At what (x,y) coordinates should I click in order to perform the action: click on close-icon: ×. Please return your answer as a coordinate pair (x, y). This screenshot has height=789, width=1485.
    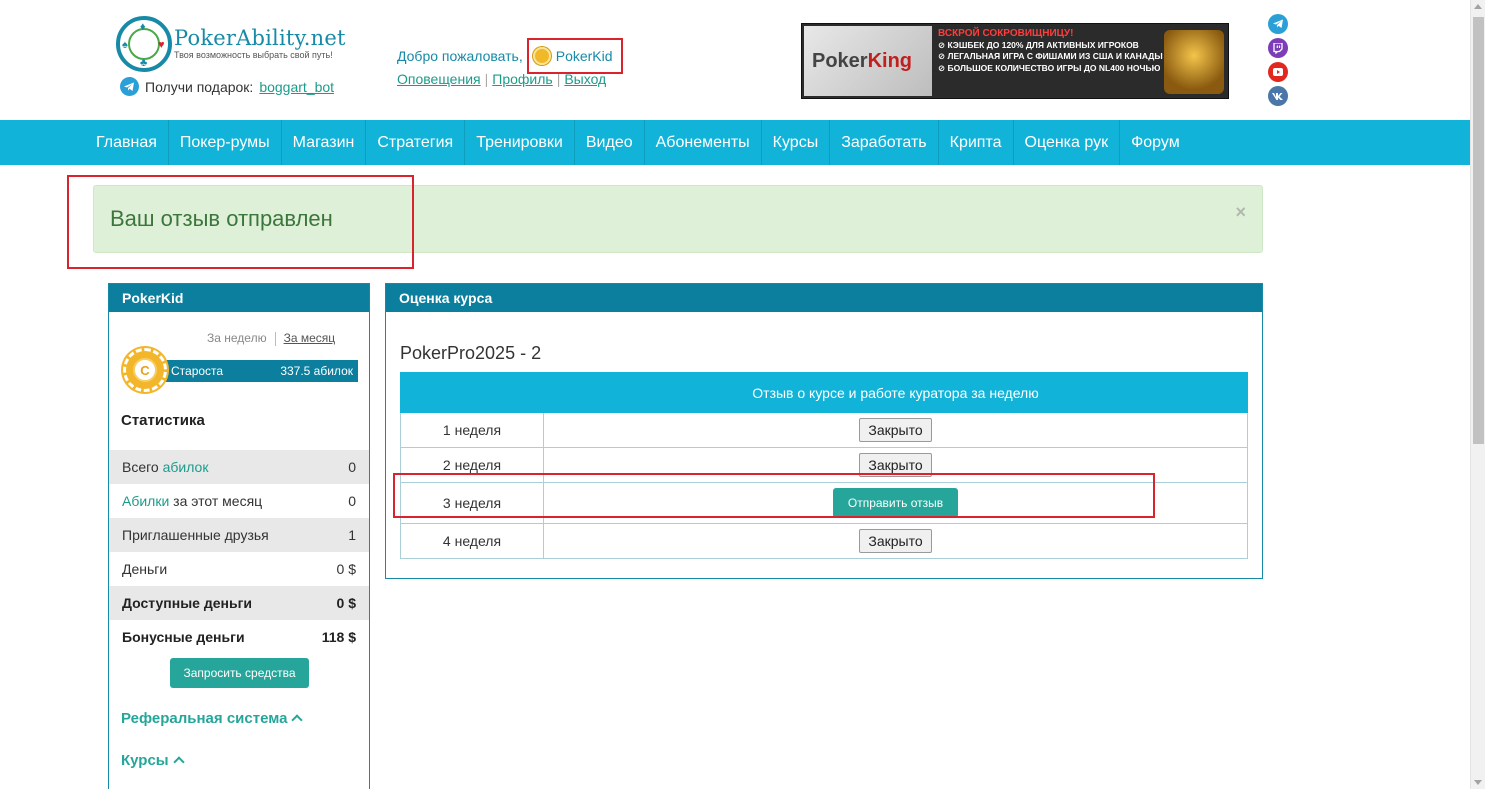
    Looking at the image, I should click on (1240, 212).